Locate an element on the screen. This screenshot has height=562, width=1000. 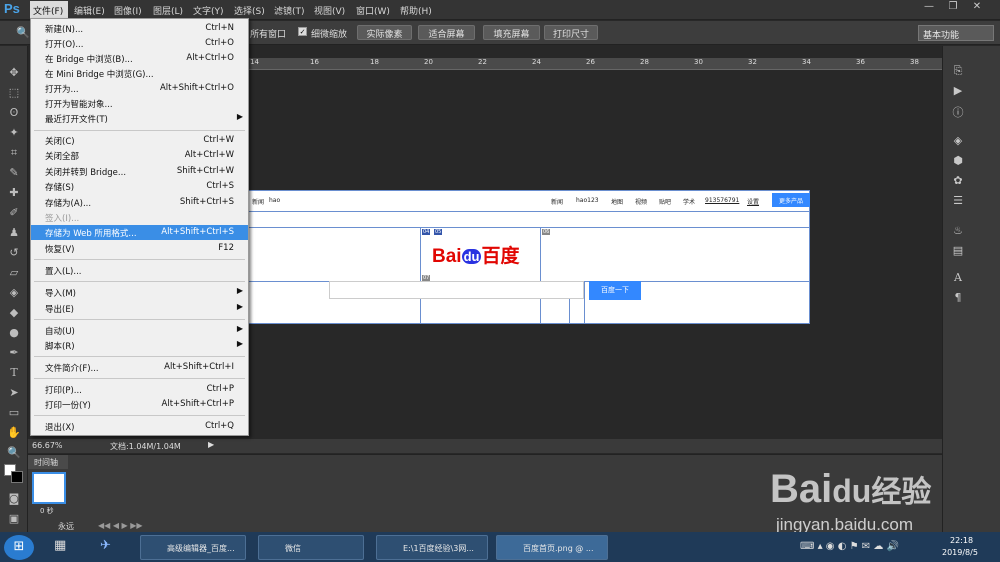
menu-item-close-go-bridge: 关闭并转到 Bridge... Shift+Ctrl+W is located at coordinates (139, 171).